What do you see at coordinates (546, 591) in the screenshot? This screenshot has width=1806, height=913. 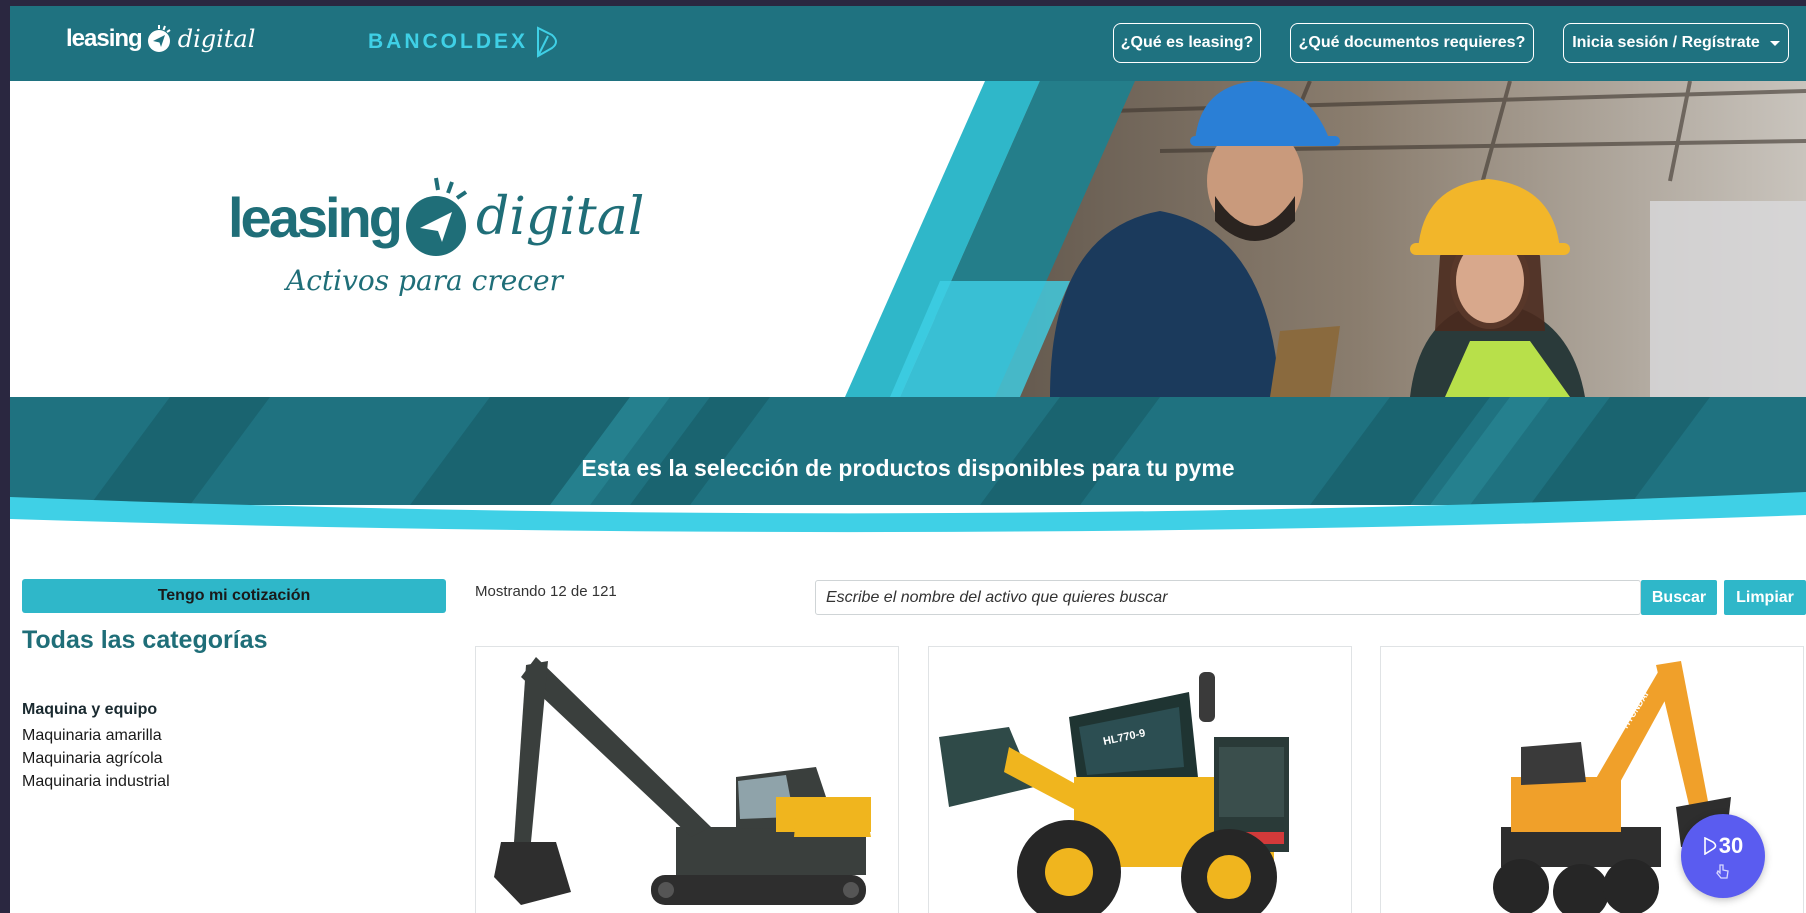 I see `results-count: Mostrando 12 de 121` at bounding box center [546, 591].